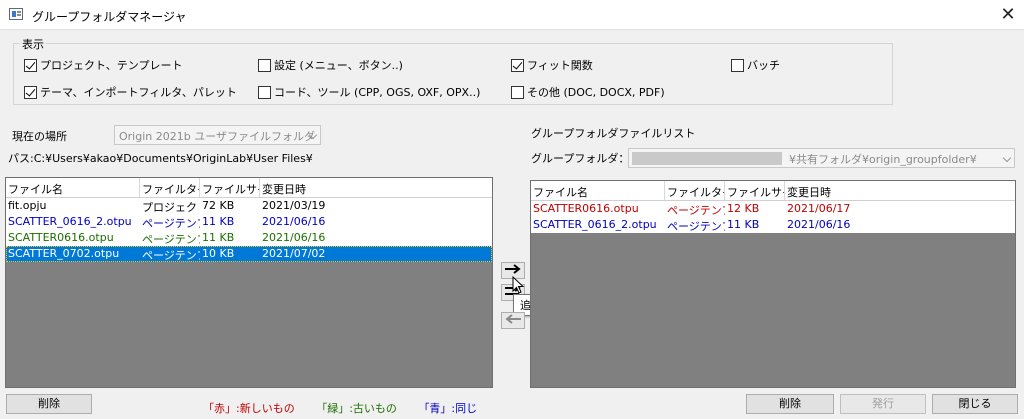 This screenshot has width=1024, height=419. I want to click on close-icon: ✕, so click(1008, 15).